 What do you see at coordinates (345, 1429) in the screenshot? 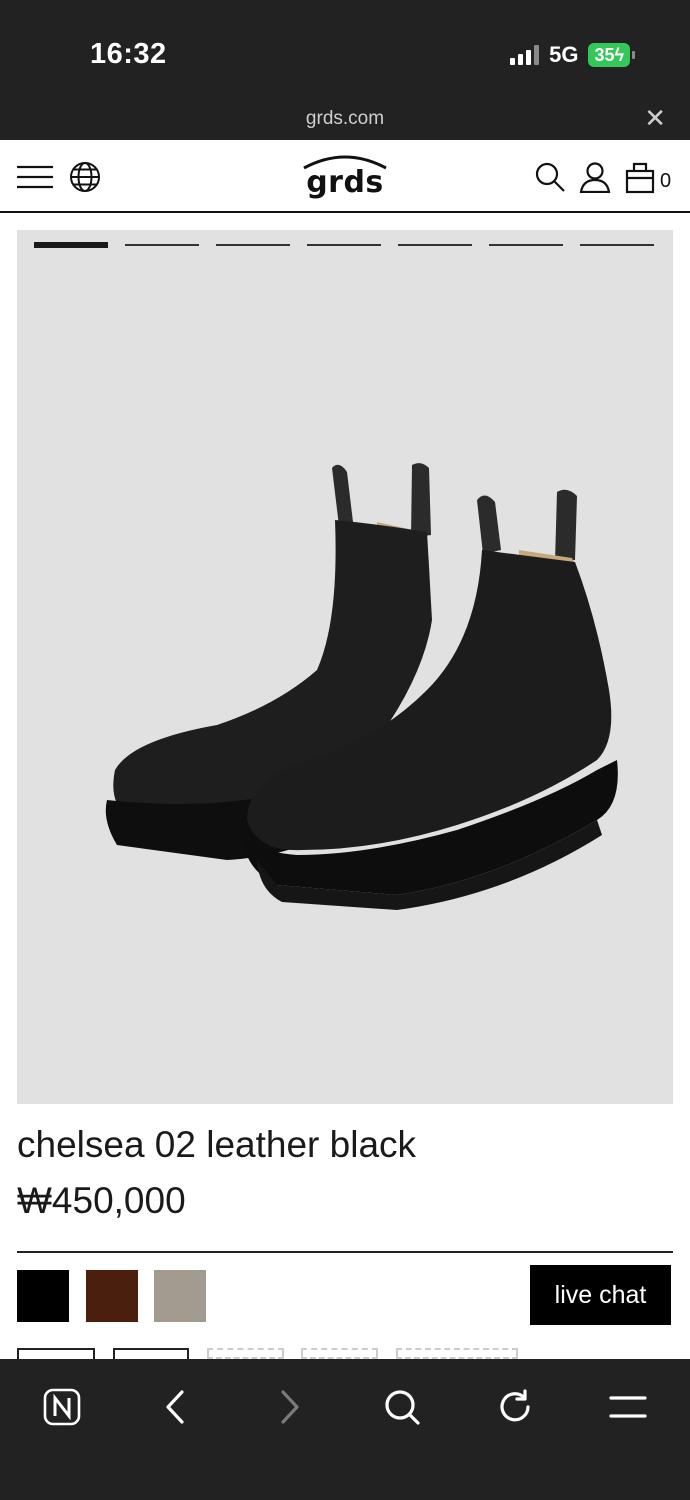
I see `browser-toolbar` at bounding box center [345, 1429].